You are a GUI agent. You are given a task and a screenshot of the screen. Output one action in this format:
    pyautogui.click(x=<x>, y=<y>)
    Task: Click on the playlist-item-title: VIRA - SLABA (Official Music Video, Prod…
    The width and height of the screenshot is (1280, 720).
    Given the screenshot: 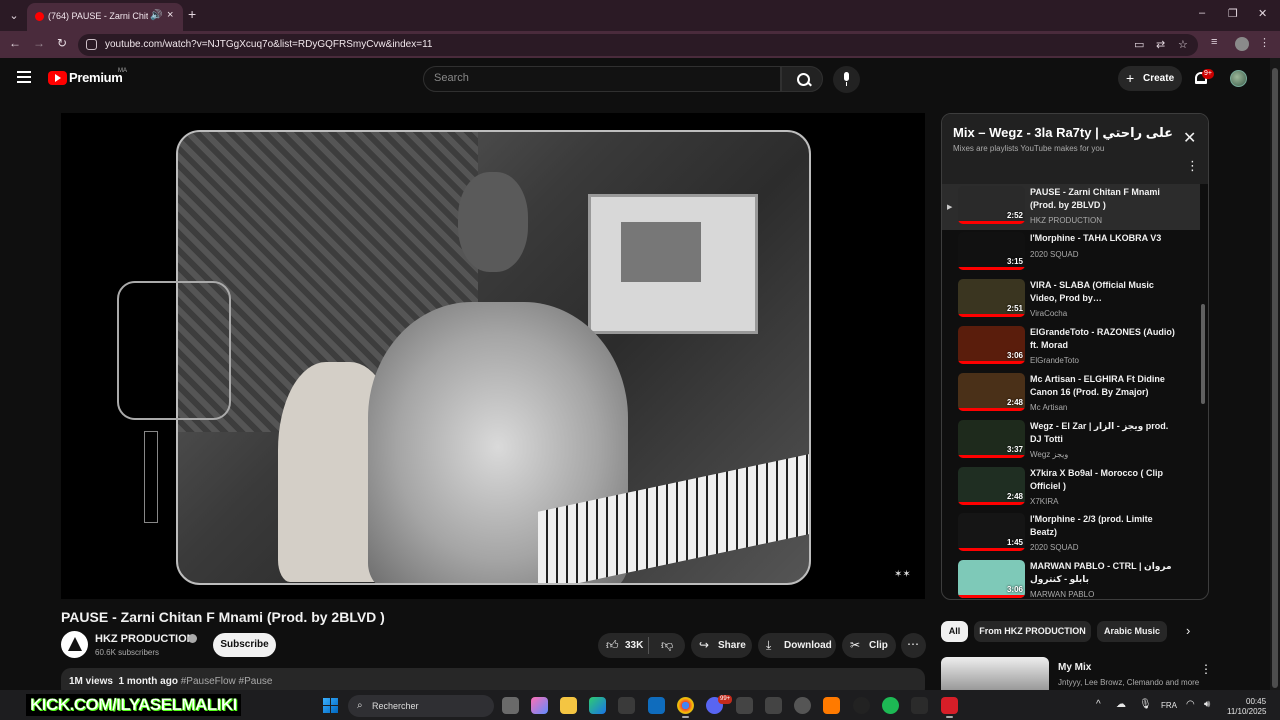 What is the action you would take?
    pyautogui.click(x=1105, y=292)
    